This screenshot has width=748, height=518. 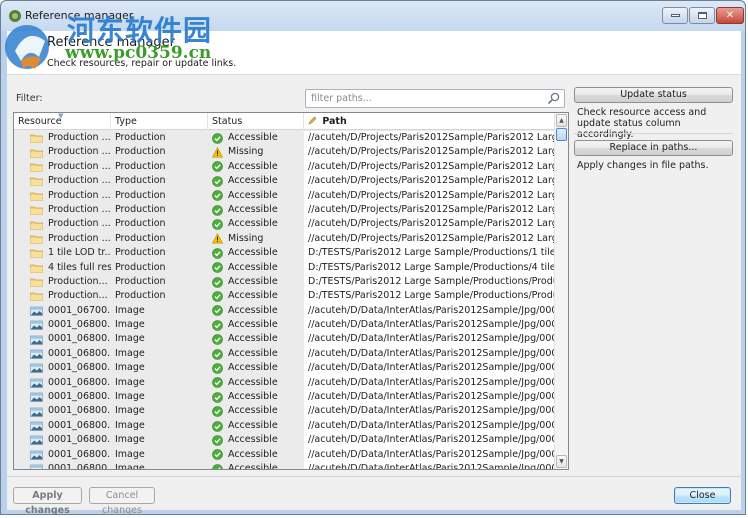 What do you see at coordinates (702, 495) in the screenshot?
I see `close-button: Close` at bounding box center [702, 495].